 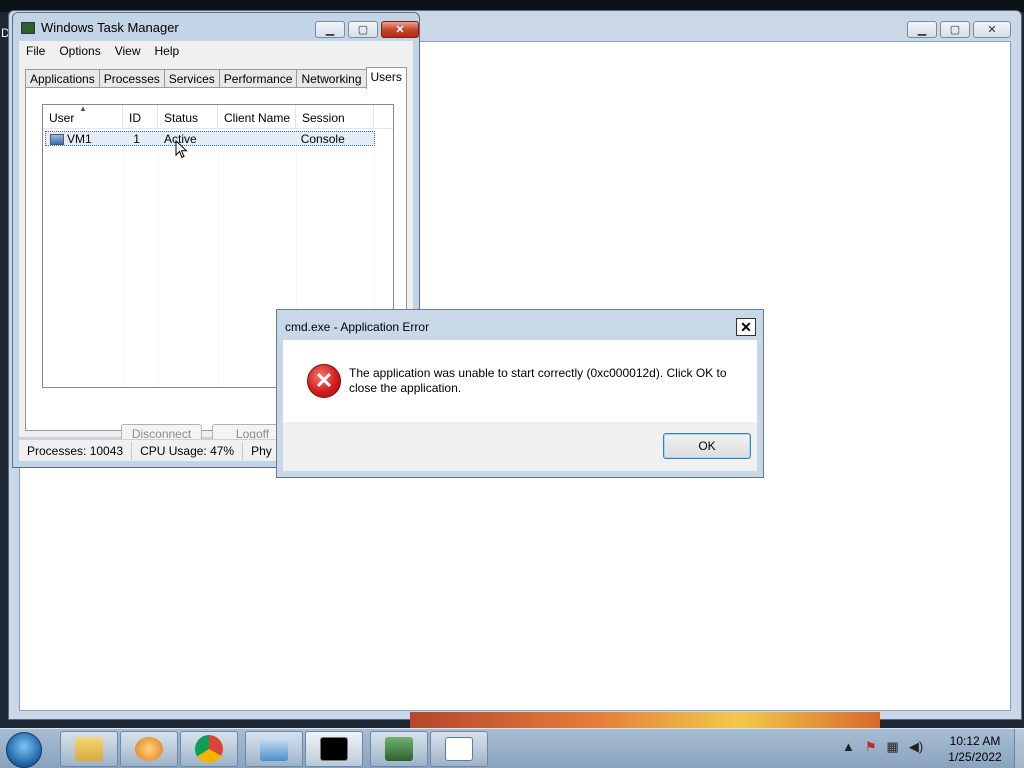 I want to click on menu-file: File, so click(x=35, y=51).